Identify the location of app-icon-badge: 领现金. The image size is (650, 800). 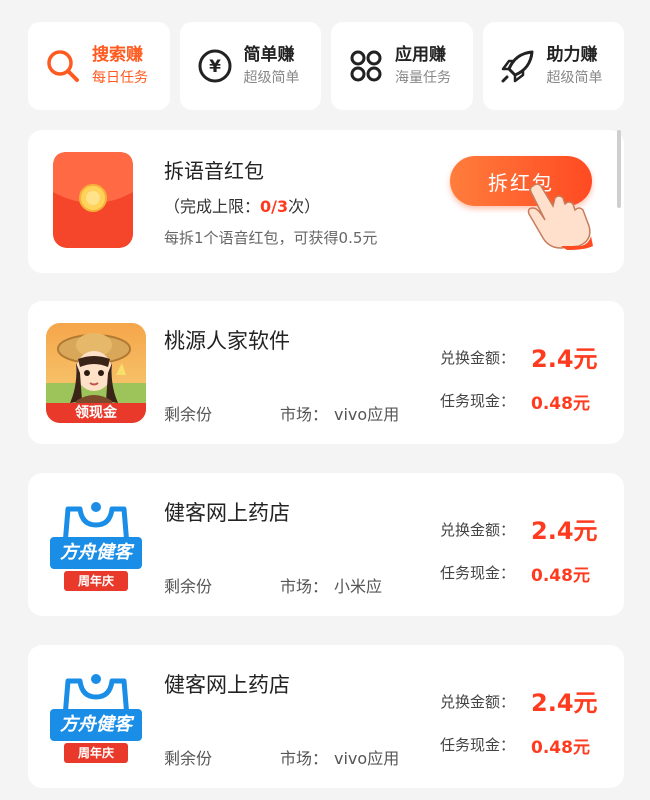
(96, 413).